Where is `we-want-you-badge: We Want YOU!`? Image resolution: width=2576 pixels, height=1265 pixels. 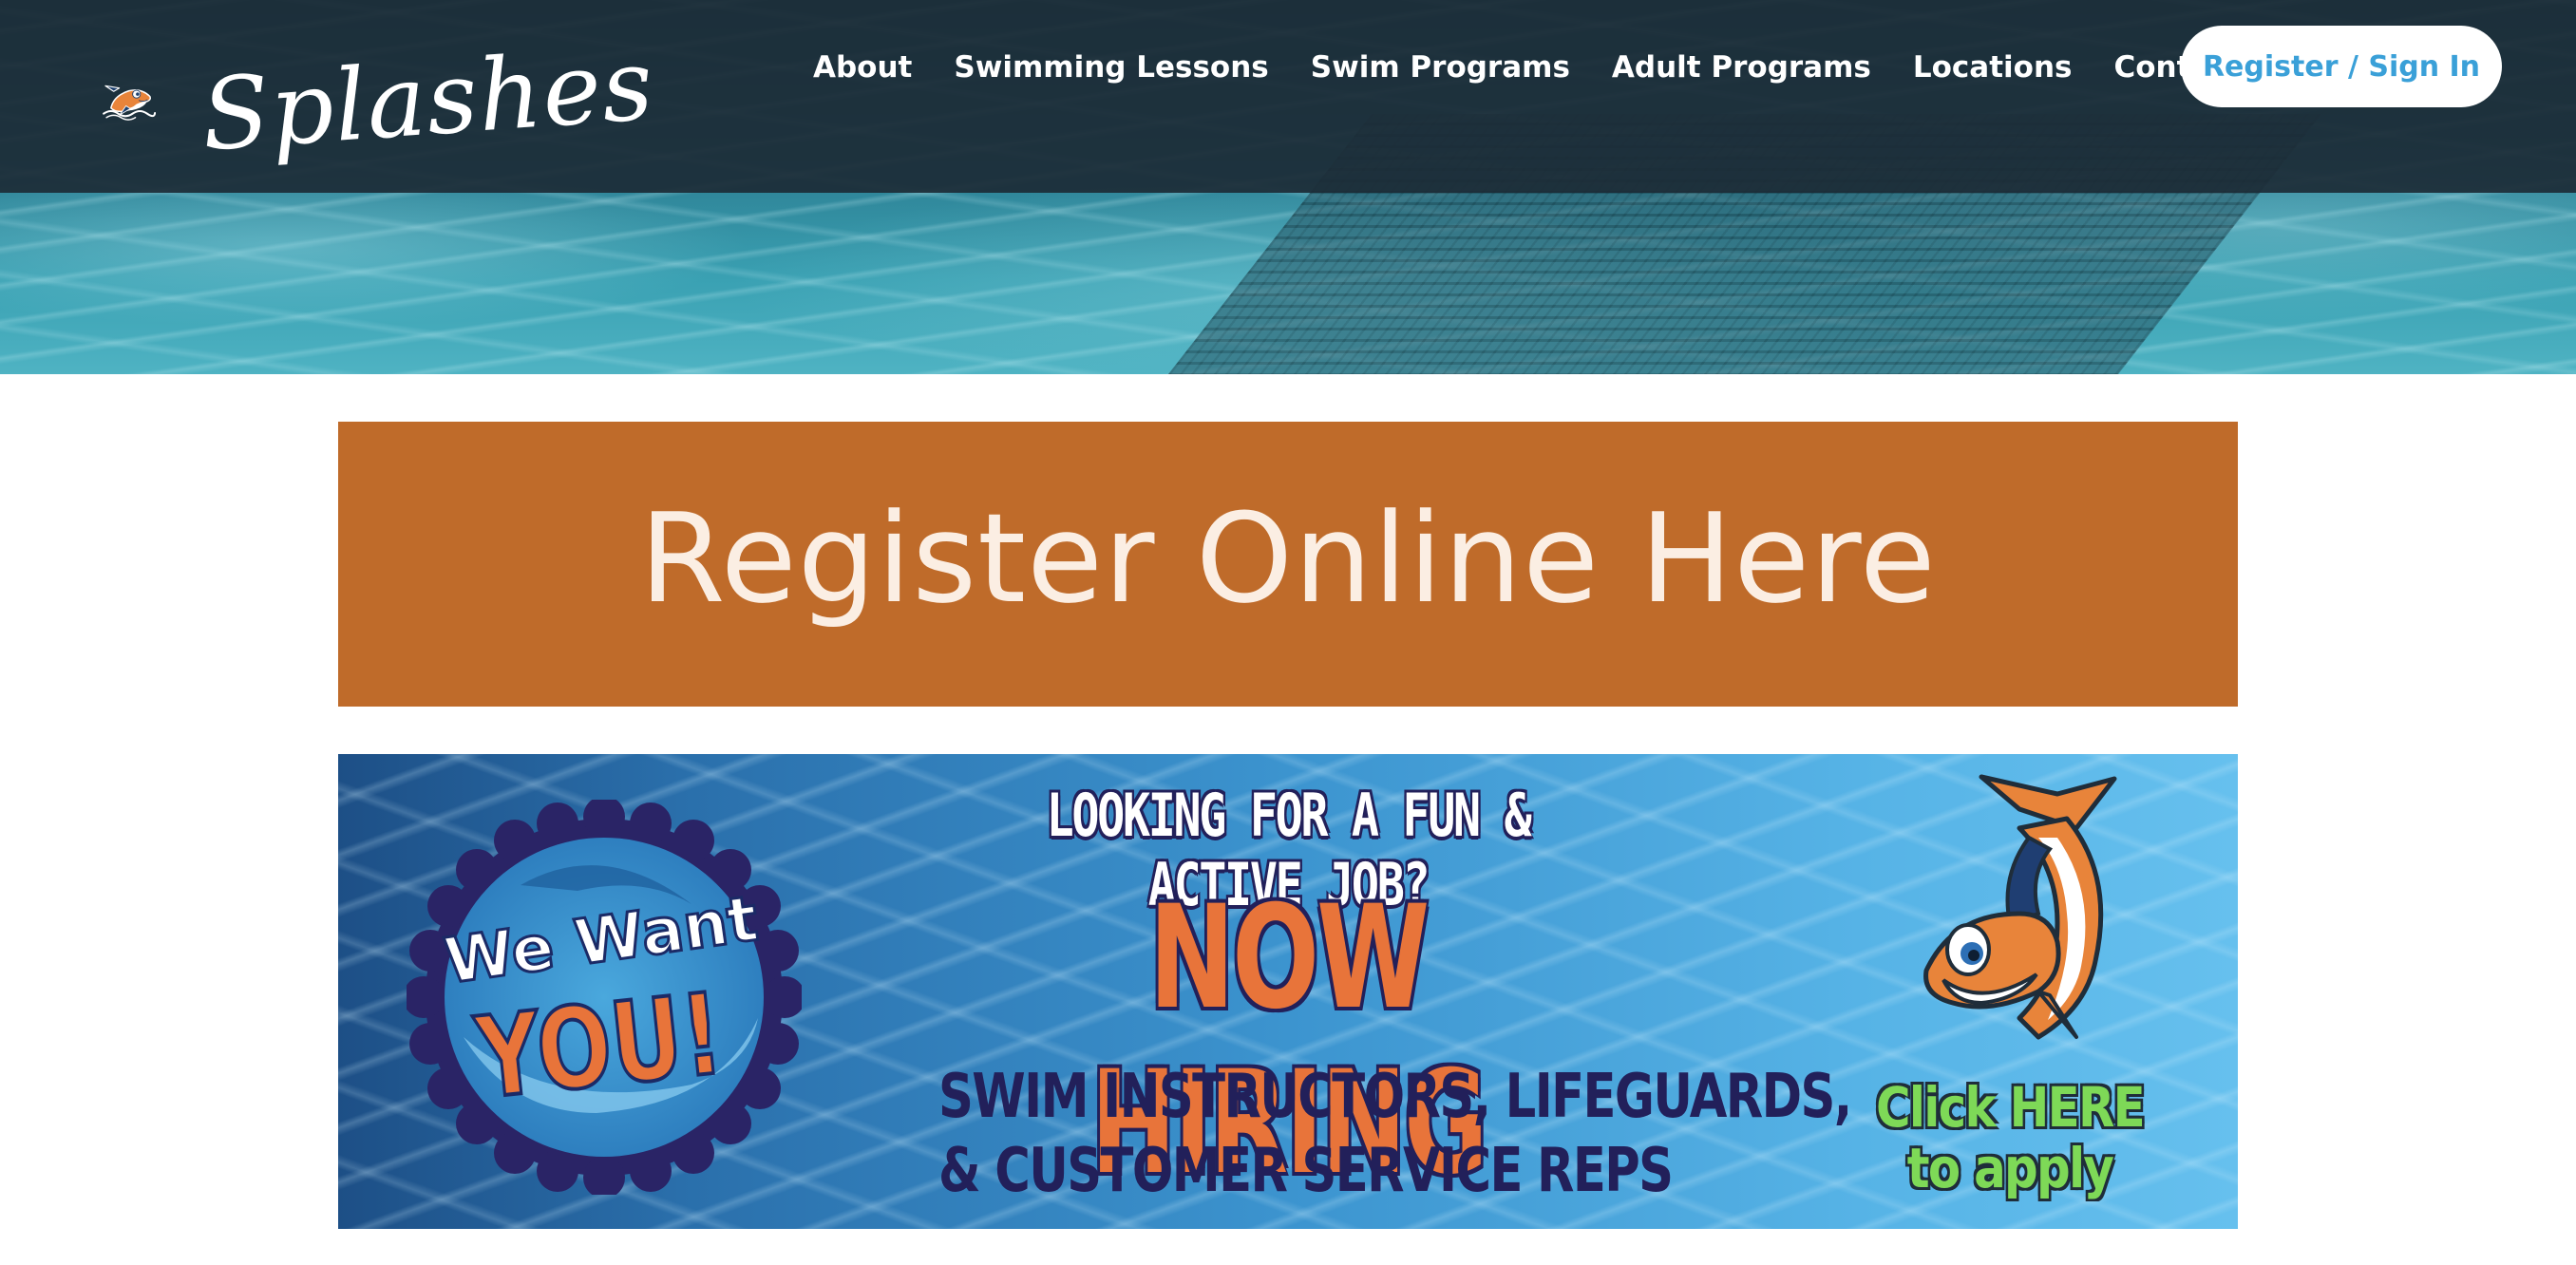 we-want-you-badge: We Want YOU! is located at coordinates (604, 997).